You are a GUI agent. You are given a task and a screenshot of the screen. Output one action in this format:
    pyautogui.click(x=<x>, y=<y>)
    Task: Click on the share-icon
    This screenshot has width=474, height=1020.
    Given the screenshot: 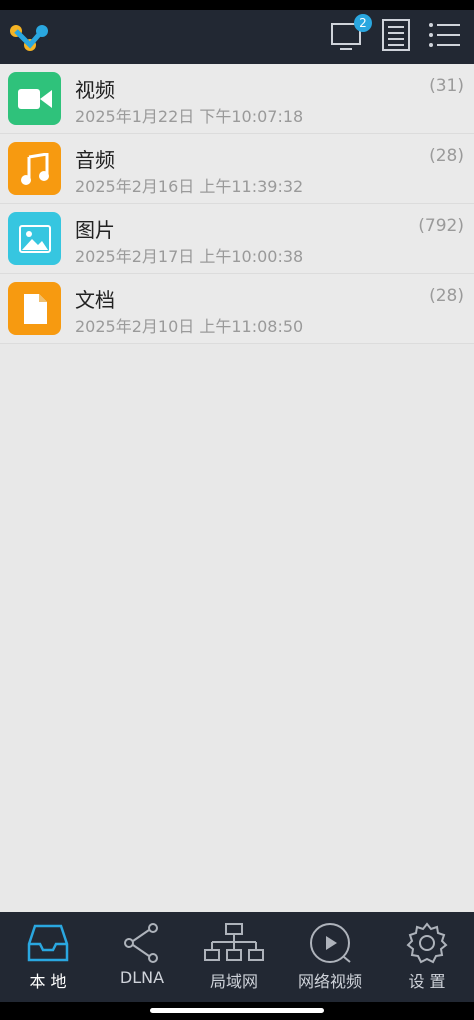 What is the action you would take?
    pyautogui.click(x=141, y=943)
    